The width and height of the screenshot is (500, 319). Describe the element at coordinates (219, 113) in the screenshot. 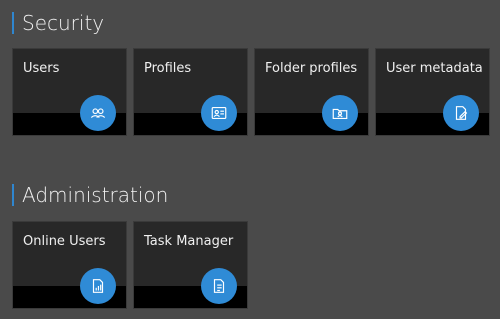

I see `profile-card-icon` at that location.